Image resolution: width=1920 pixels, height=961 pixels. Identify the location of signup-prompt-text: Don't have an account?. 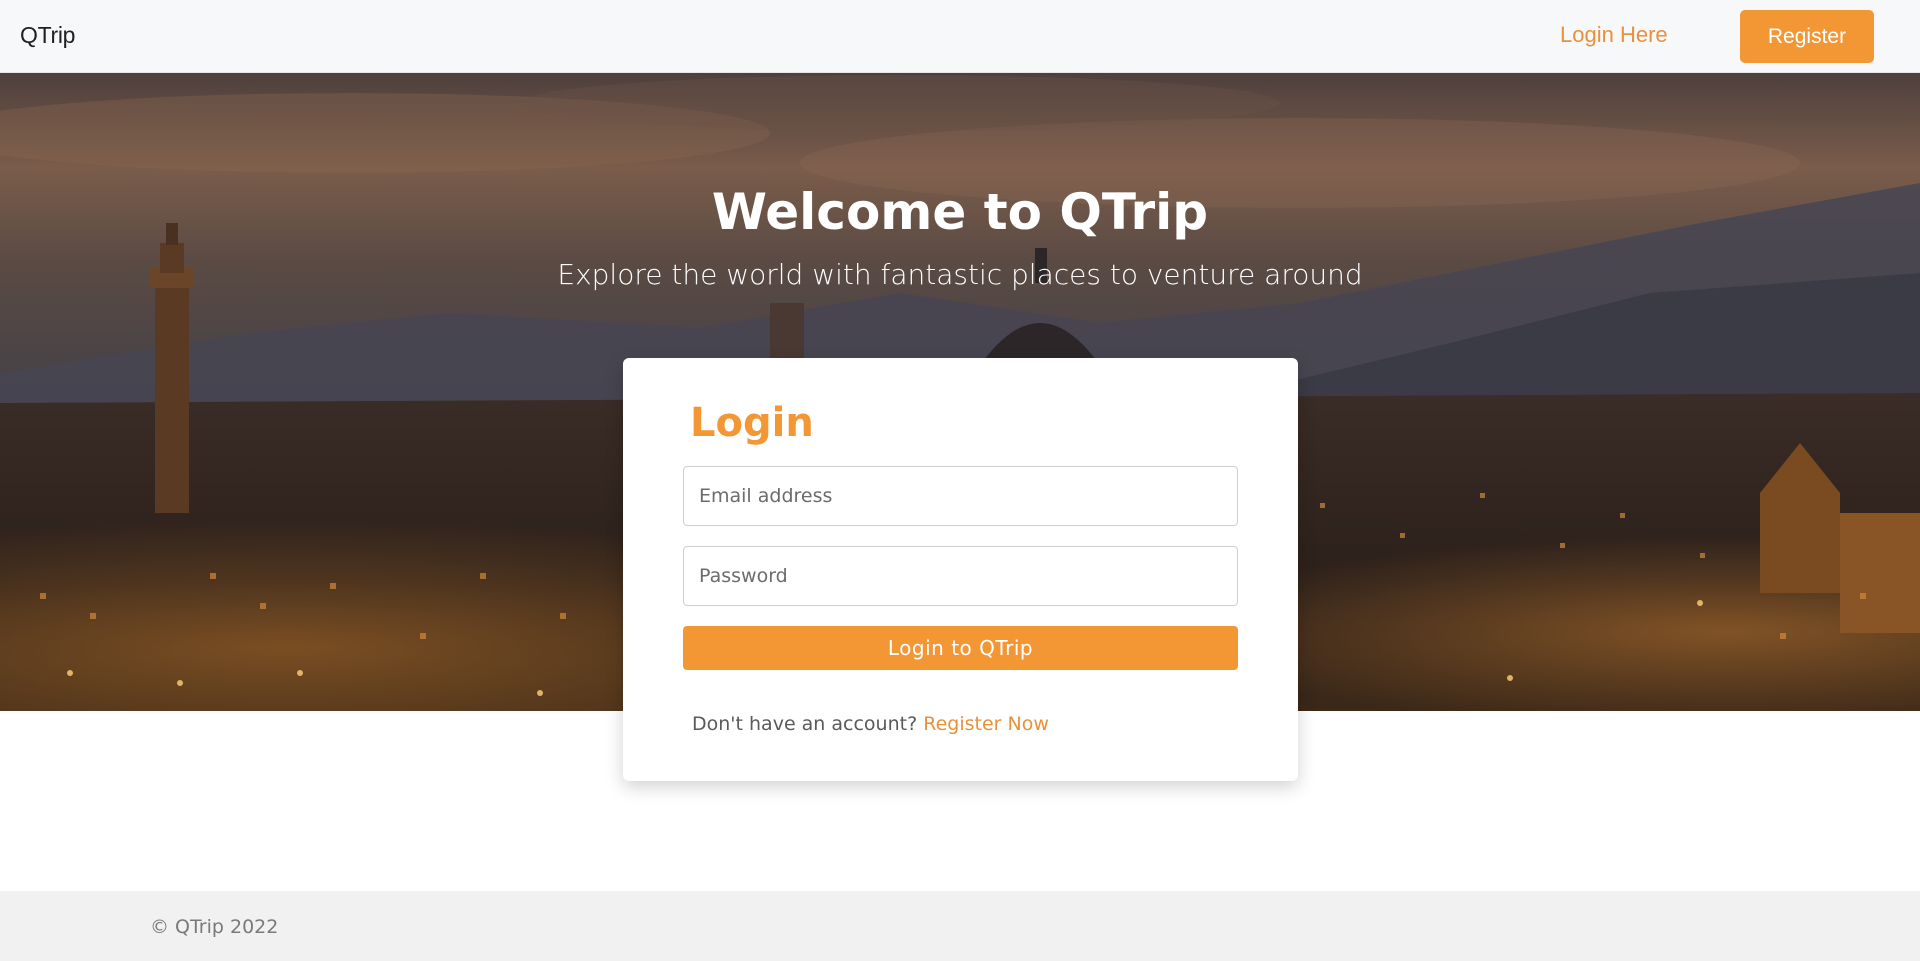
(808, 724).